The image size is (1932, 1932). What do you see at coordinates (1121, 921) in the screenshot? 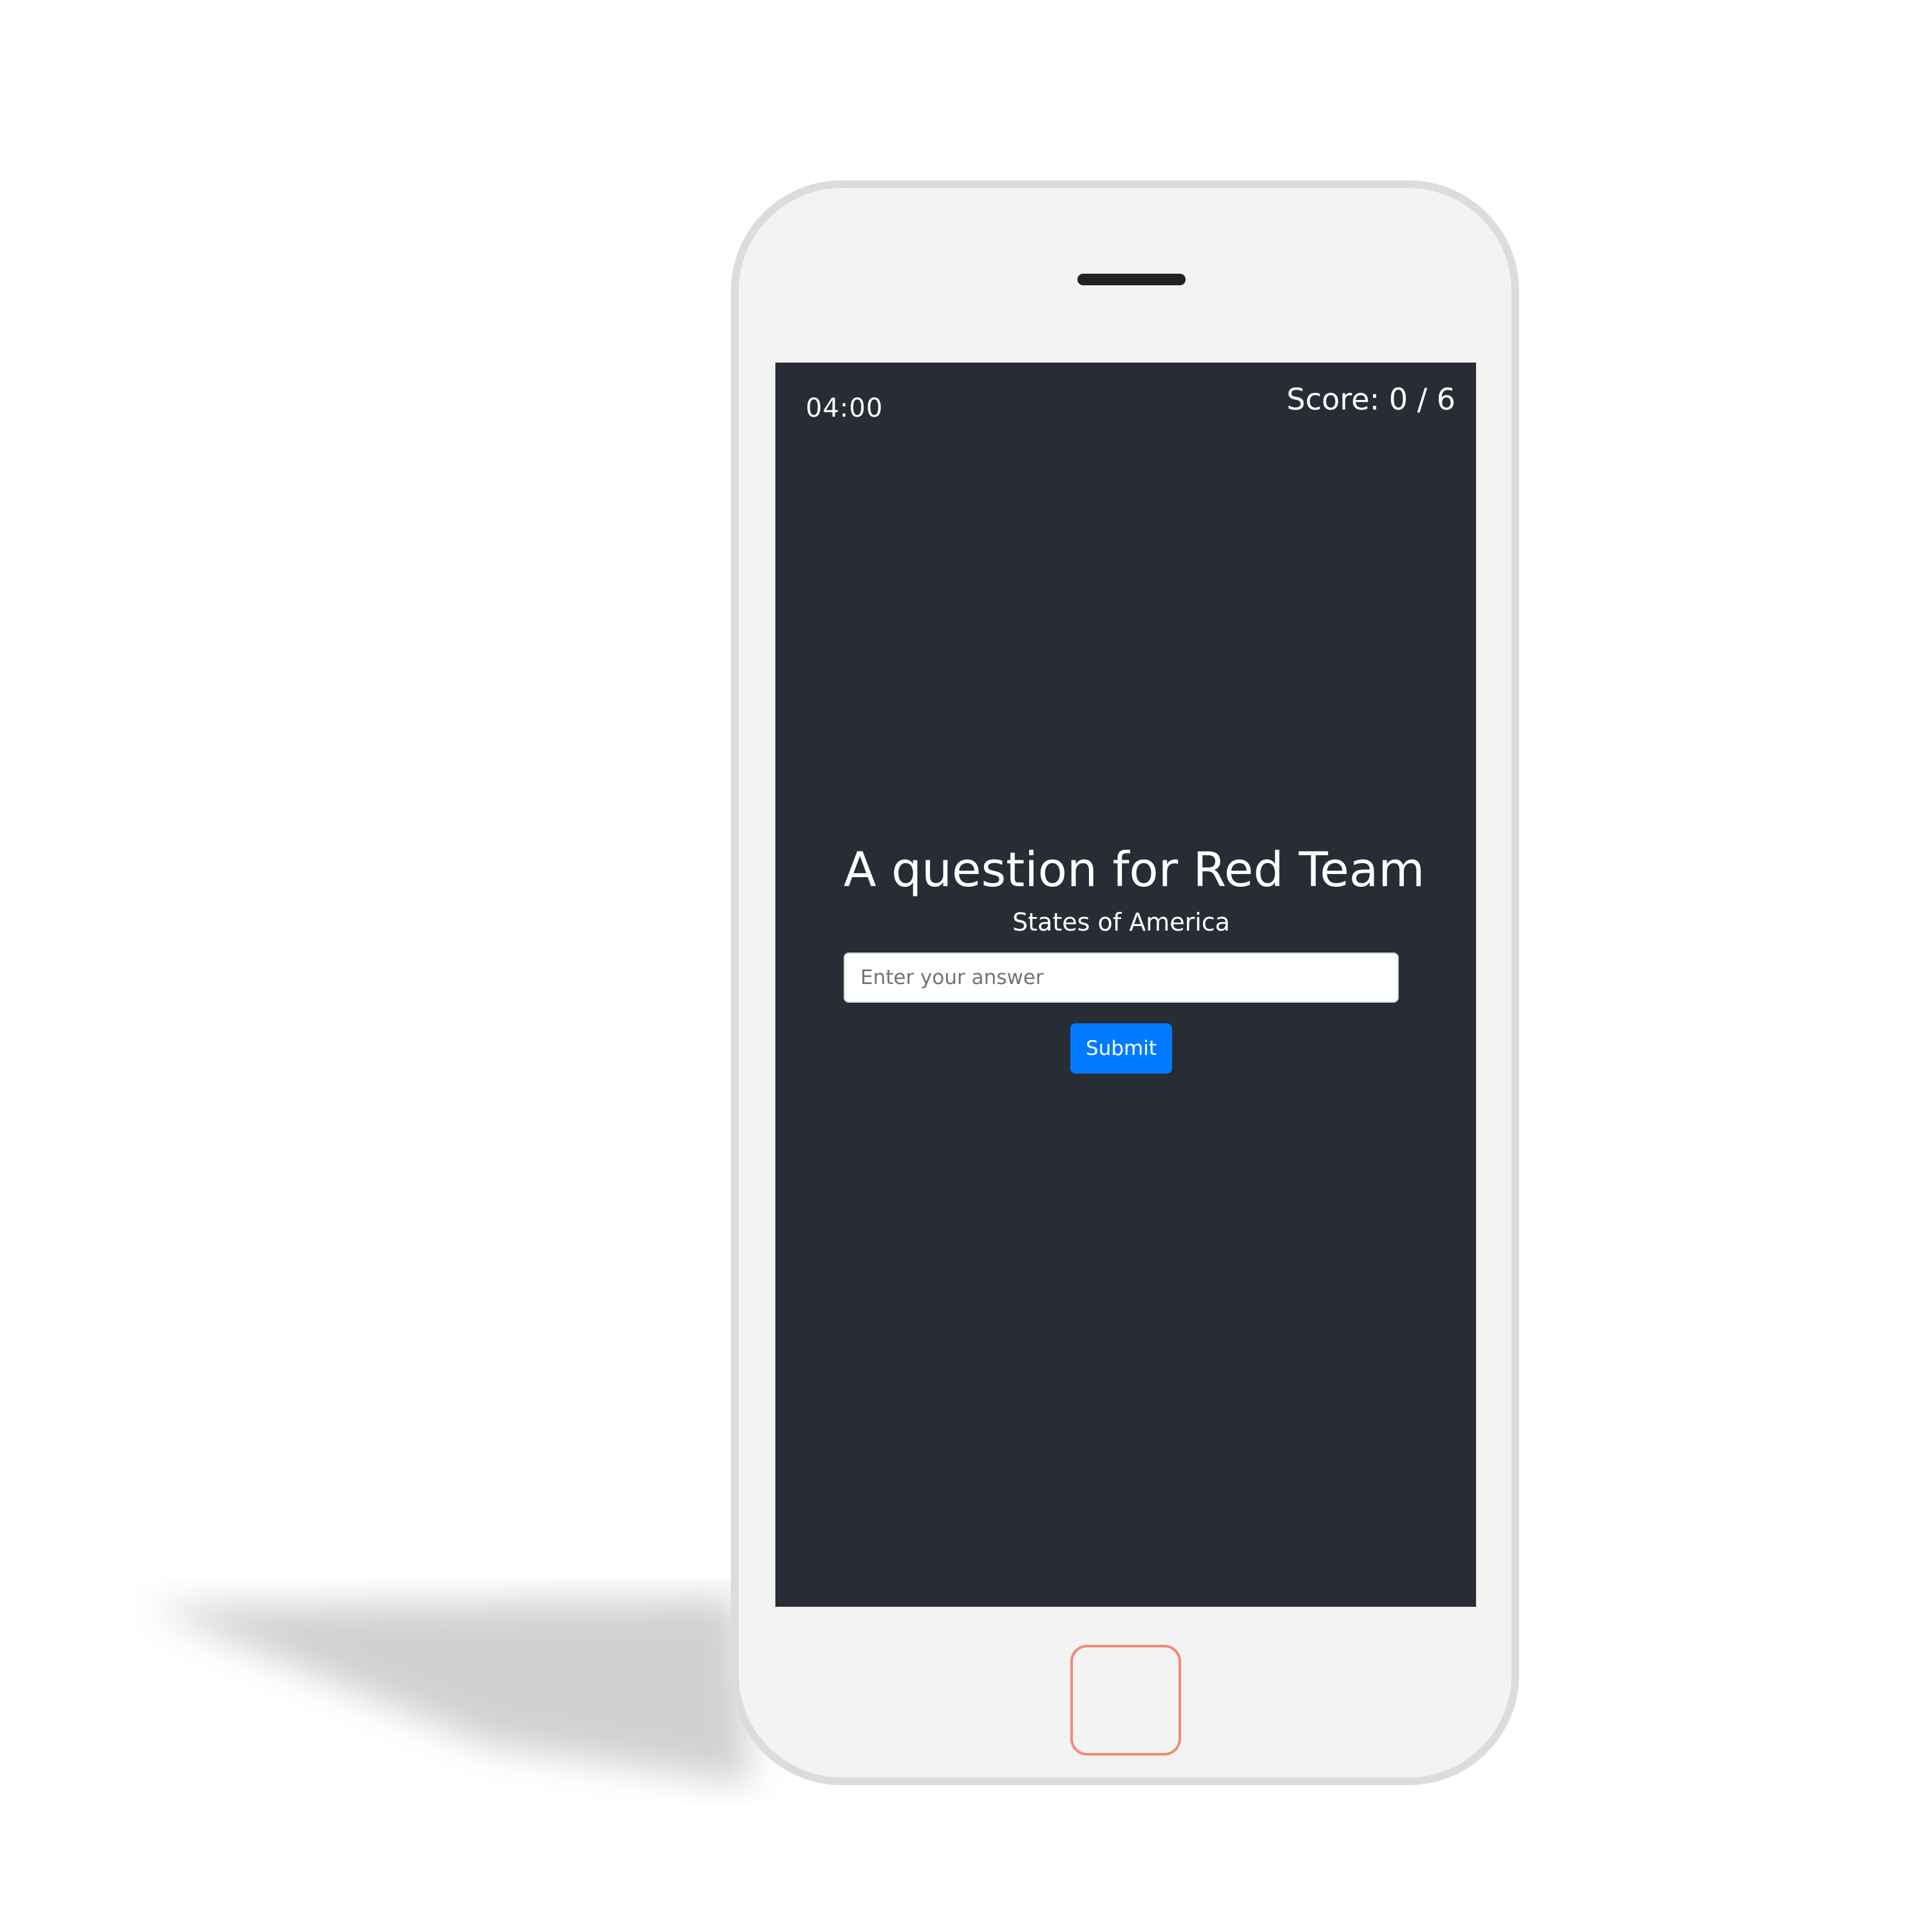
I see `question-text: States of America` at bounding box center [1121, 921].